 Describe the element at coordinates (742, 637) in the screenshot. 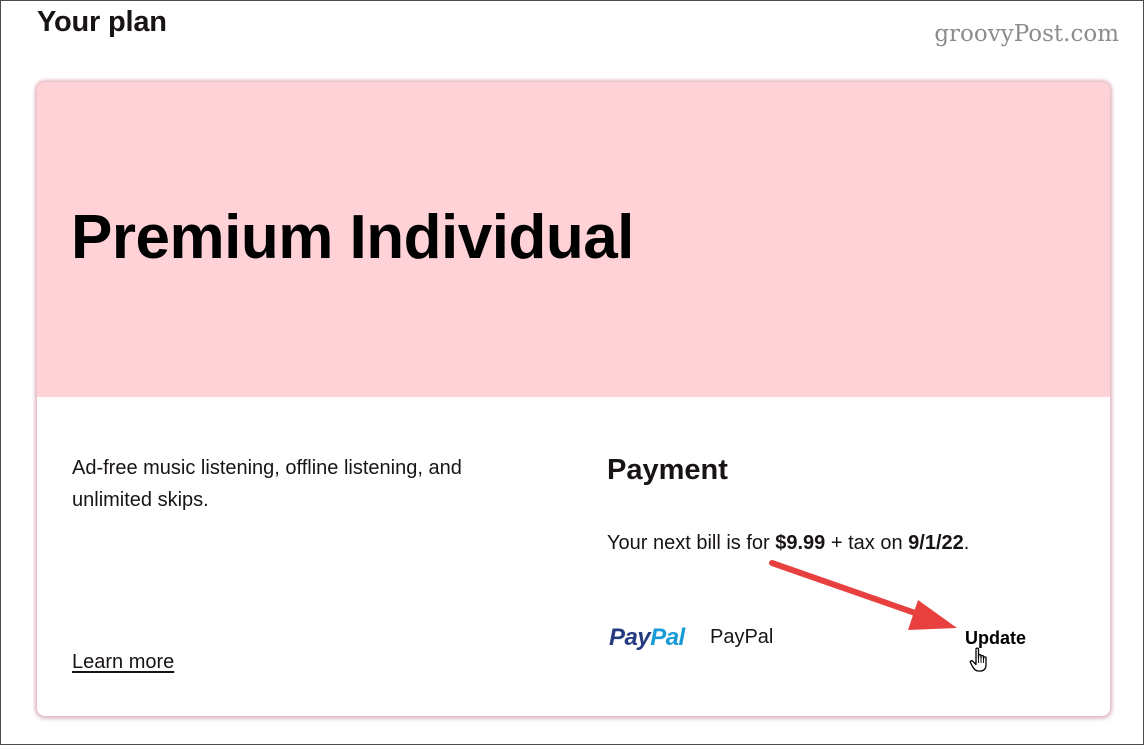

I see `payment-method-name: PayPal` at that location.